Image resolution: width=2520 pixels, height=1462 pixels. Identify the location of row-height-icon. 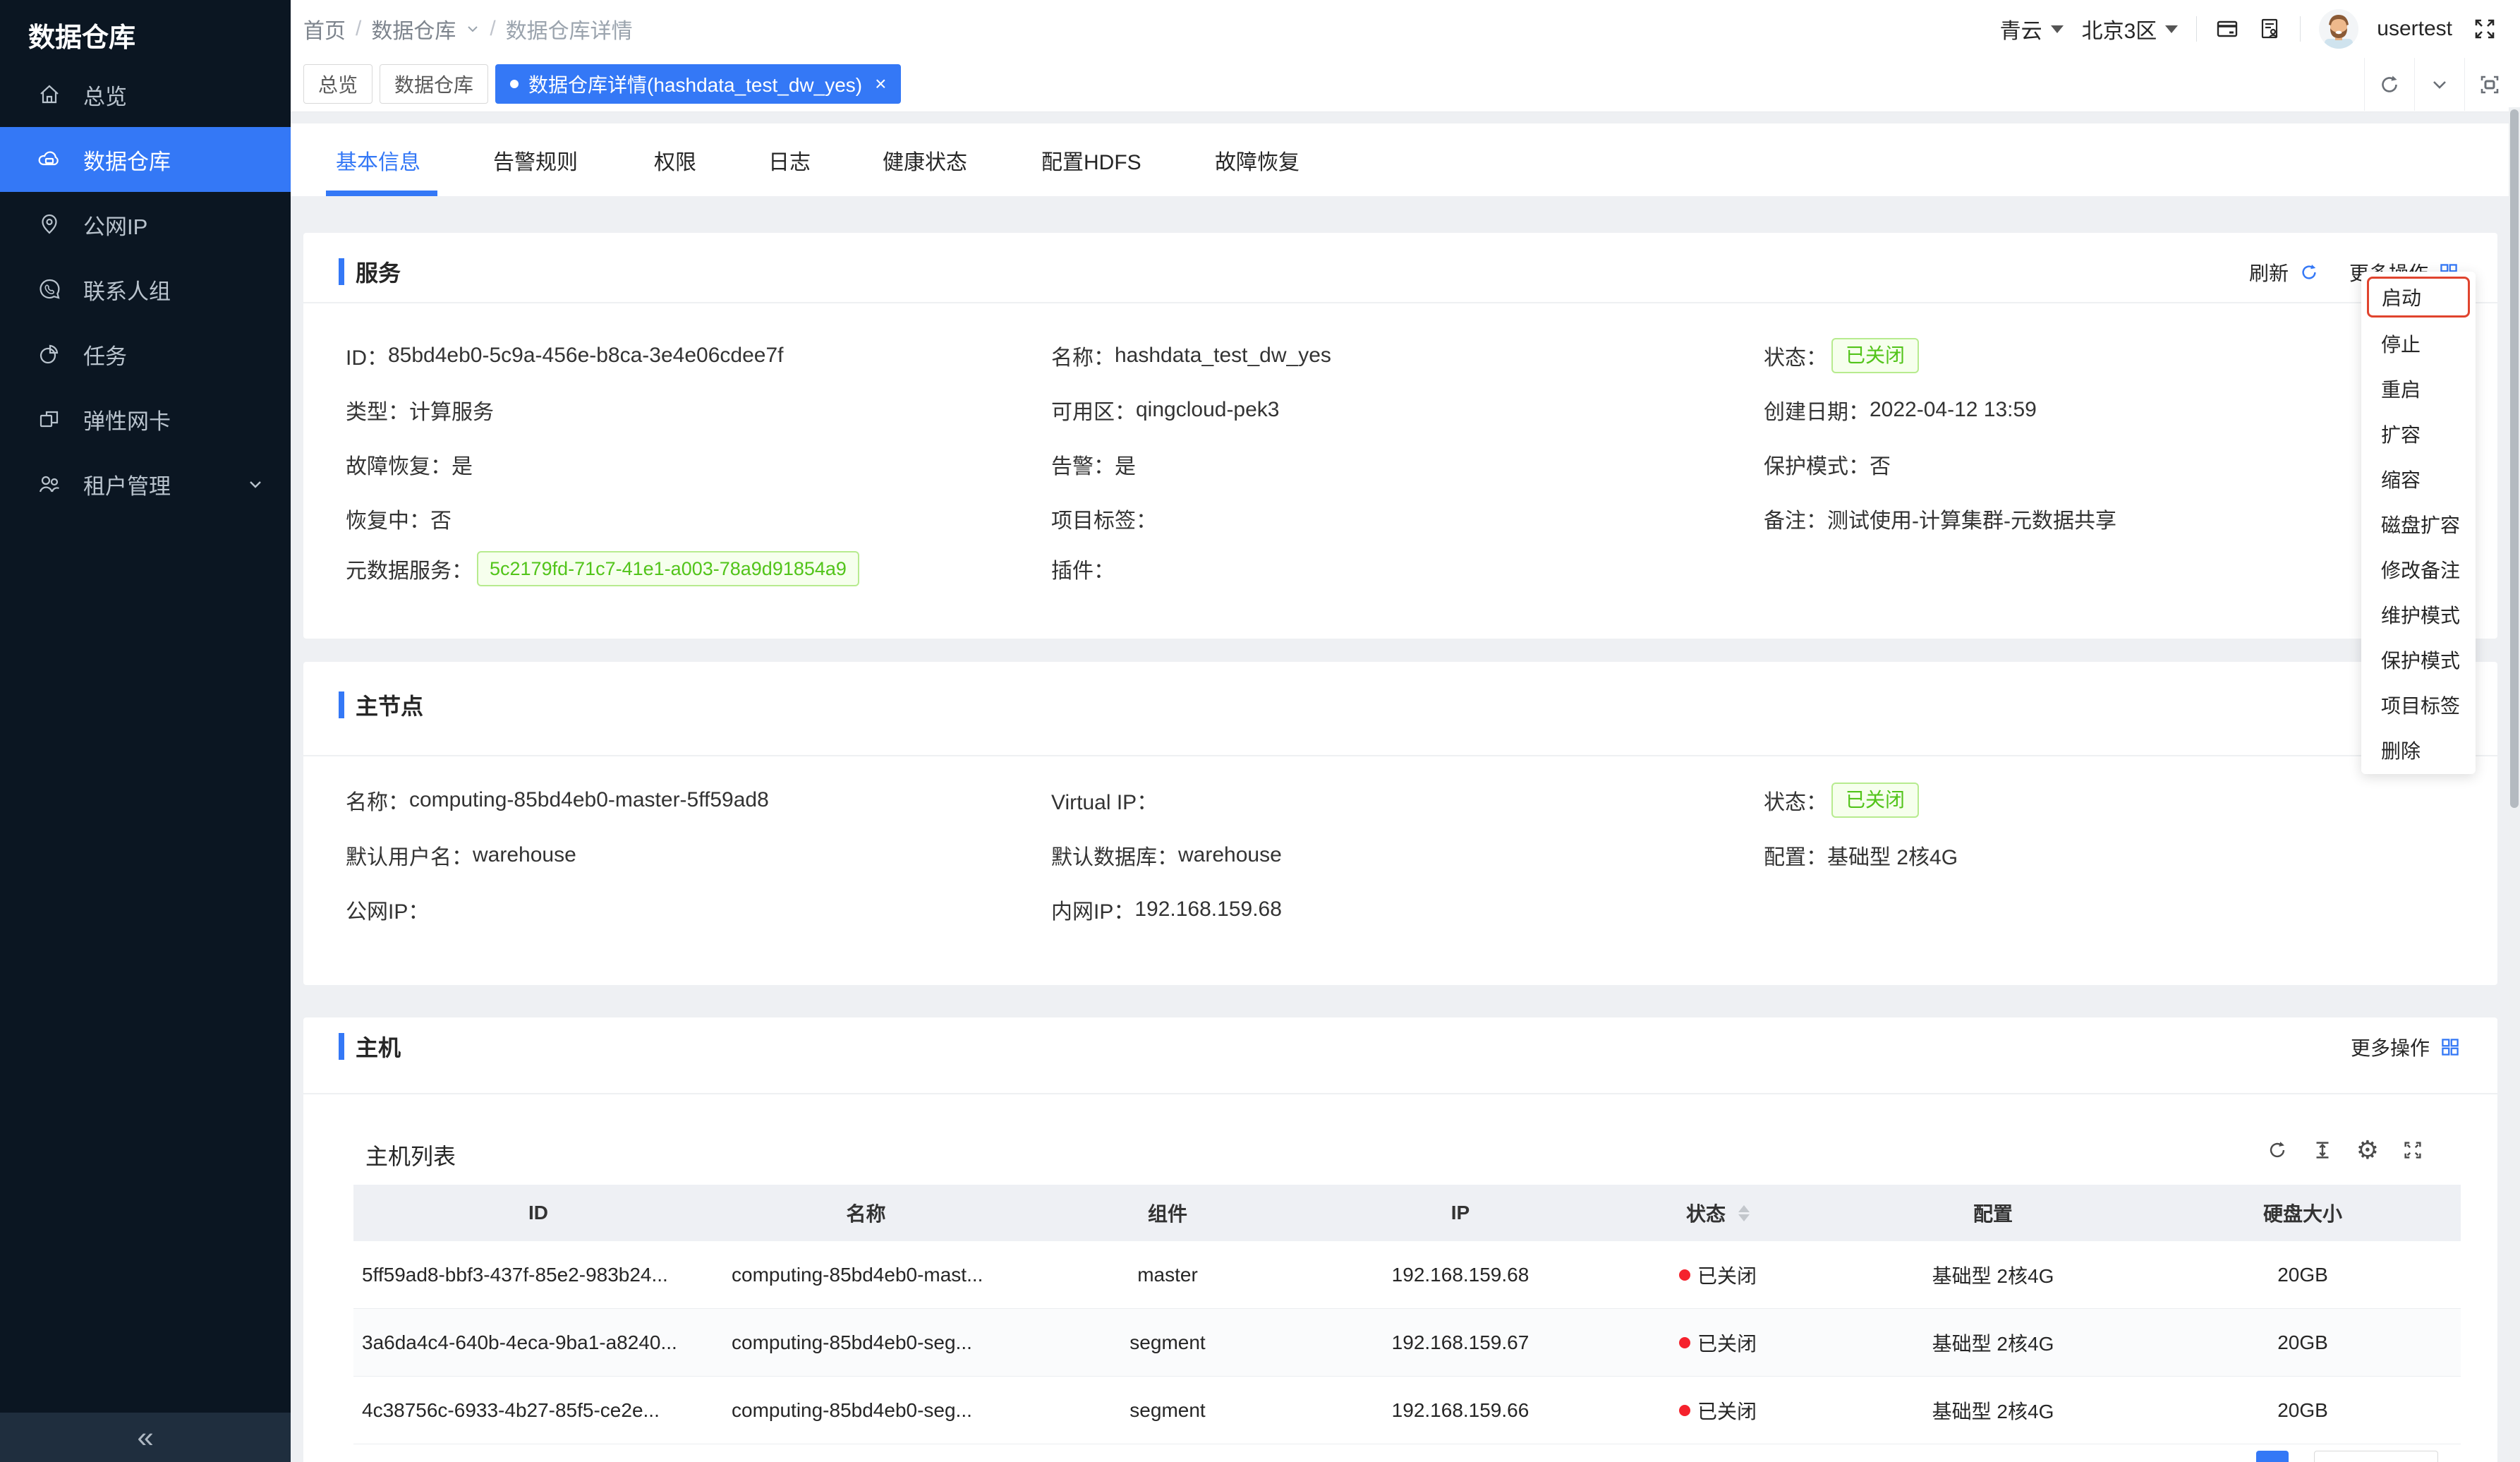
(2323, 1150).